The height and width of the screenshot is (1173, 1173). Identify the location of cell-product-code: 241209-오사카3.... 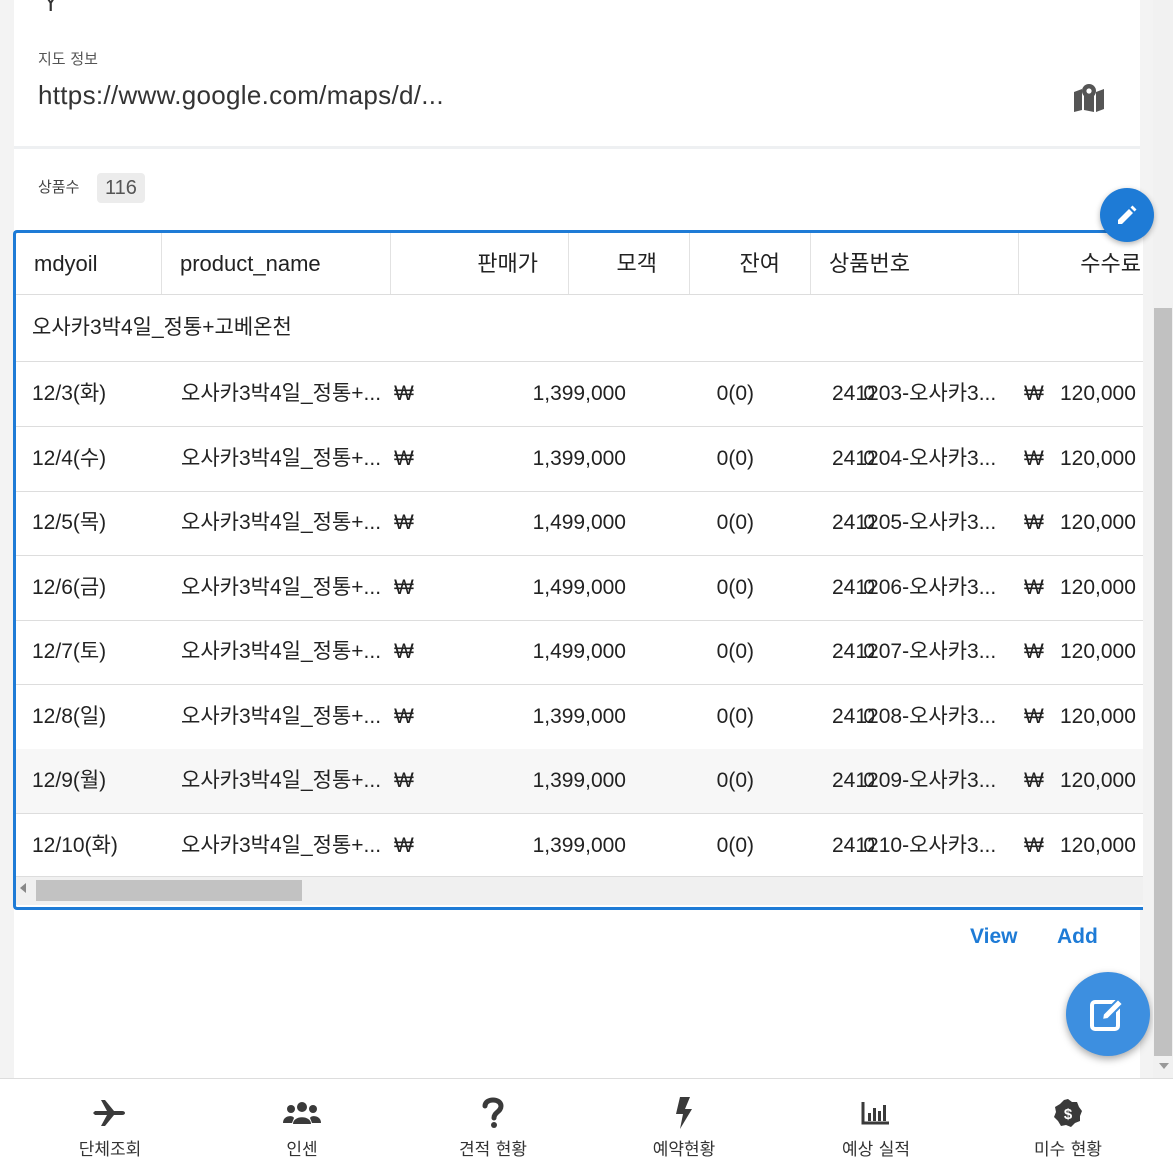
(914, 780).